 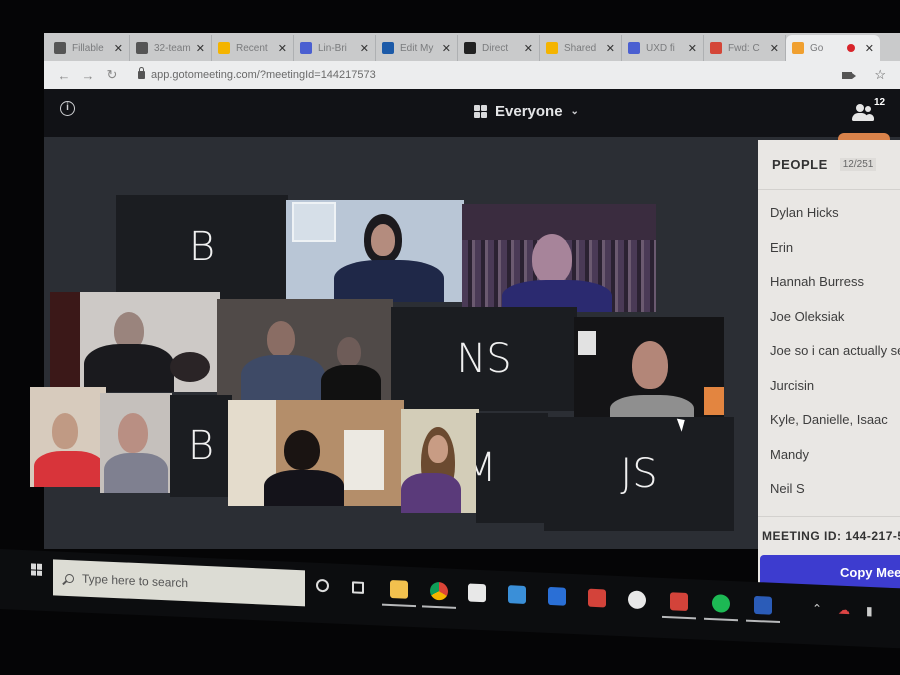 What do you see at coordinates (477, 593) in the screenshot?
I see `store-icon` at bounding box center [477, 593].